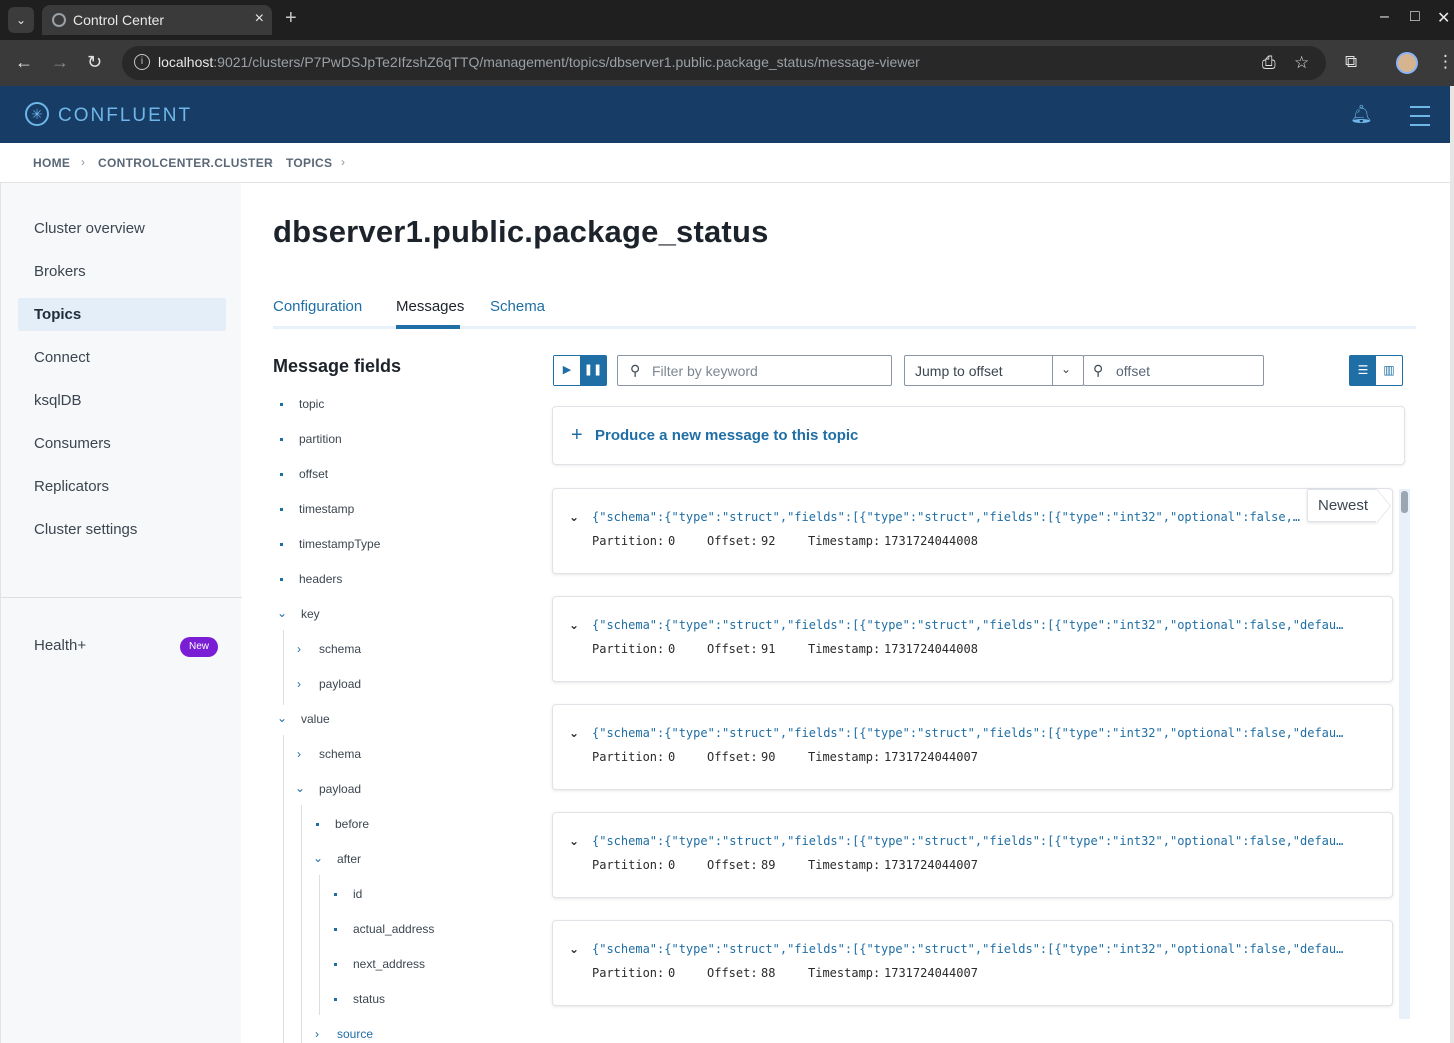 Image resolution: width=1454 pixels, height=1043 pixels. Describe the element at coordinates (931, 757) in the screenshot. I see `timestamp-value: 1731724044007` at that location.